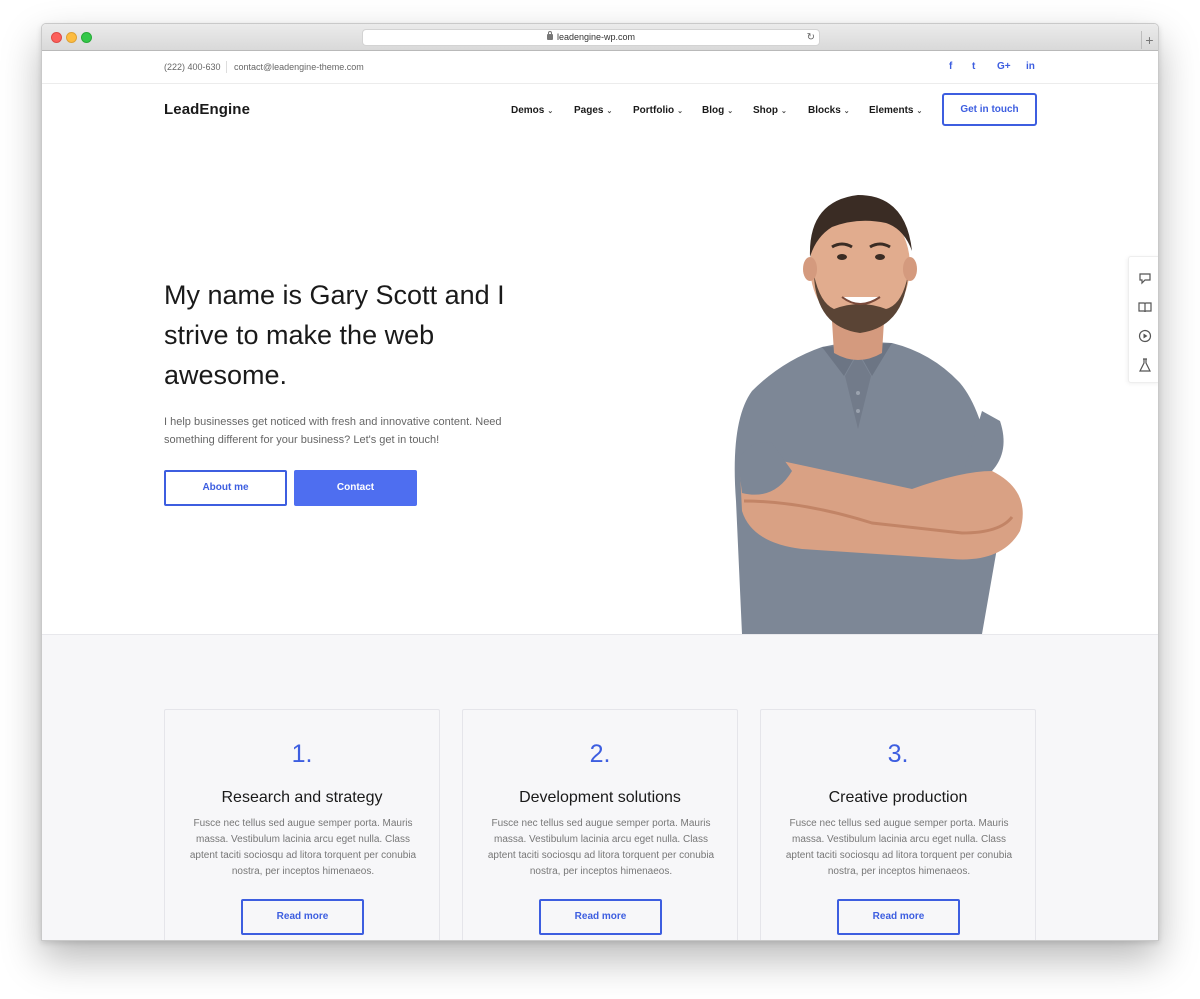 This screenshot has height=999, width=1200. Describe the element at coordinates (1145, 278) in the screenshot. I see `chat-icon` at that location.